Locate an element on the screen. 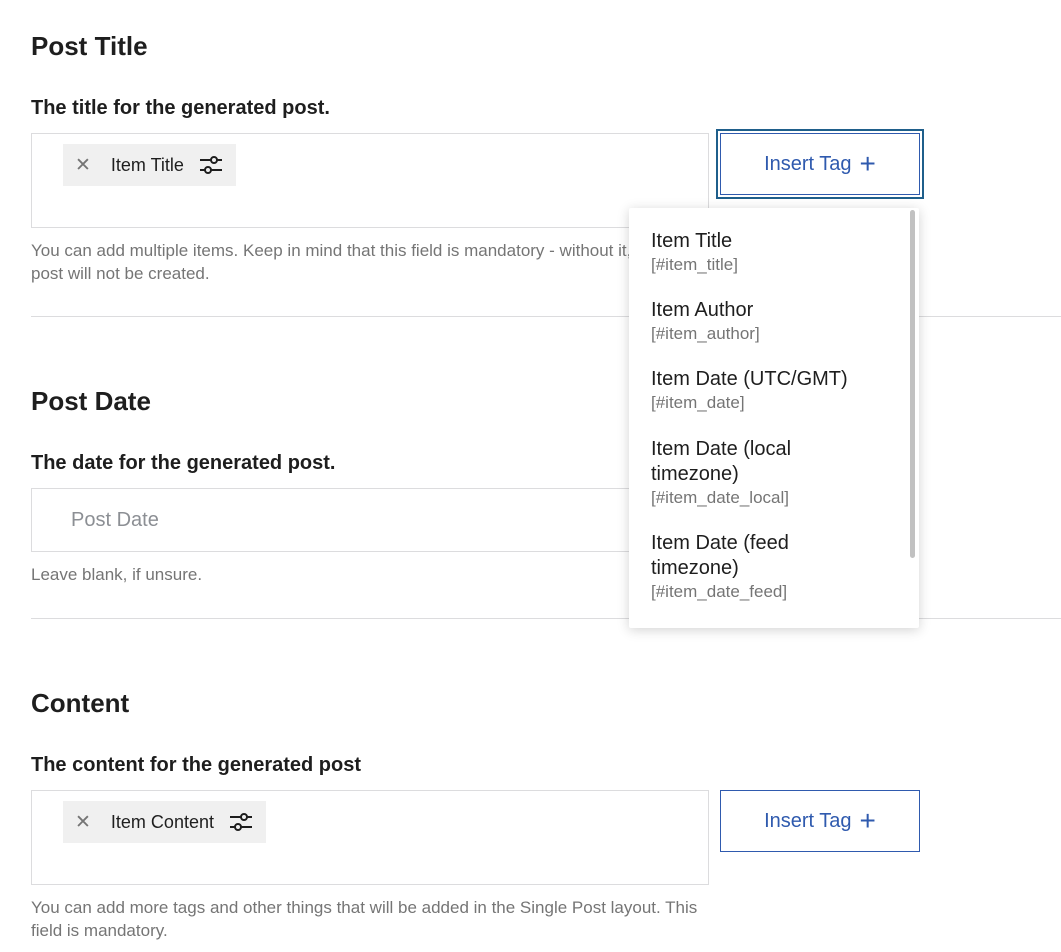 This screenshot has width=1061, height=952. dropdown-item-name: Item Title is located at coordinates (692, 241).